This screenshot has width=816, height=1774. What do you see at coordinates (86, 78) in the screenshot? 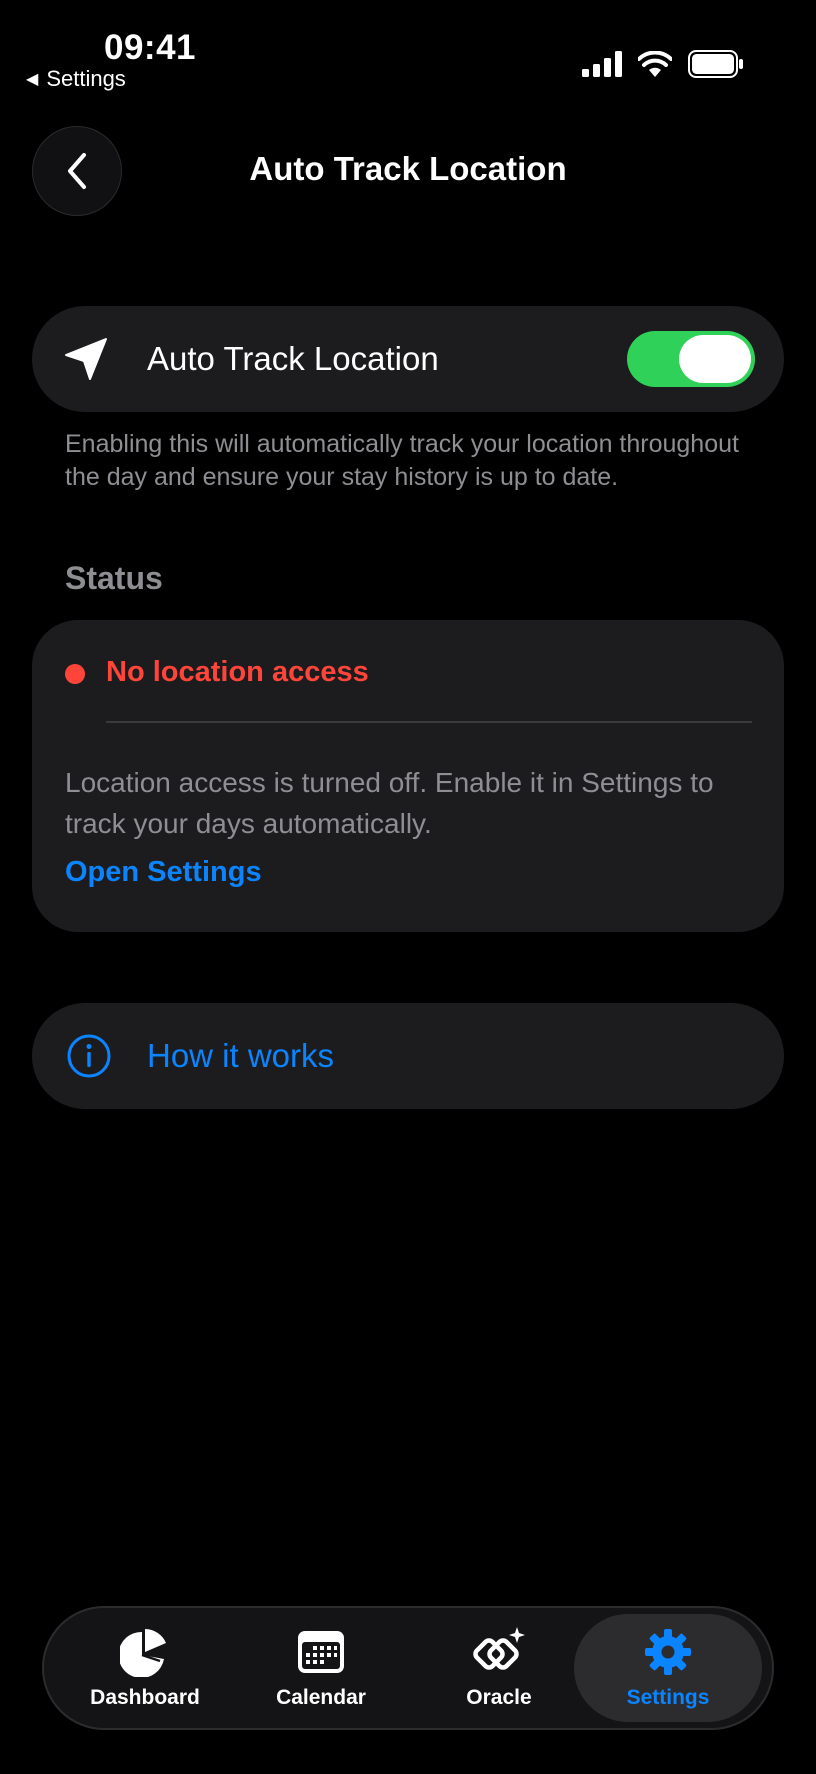
I see `status-back-label: Settings` at bounding box center [86, 78].